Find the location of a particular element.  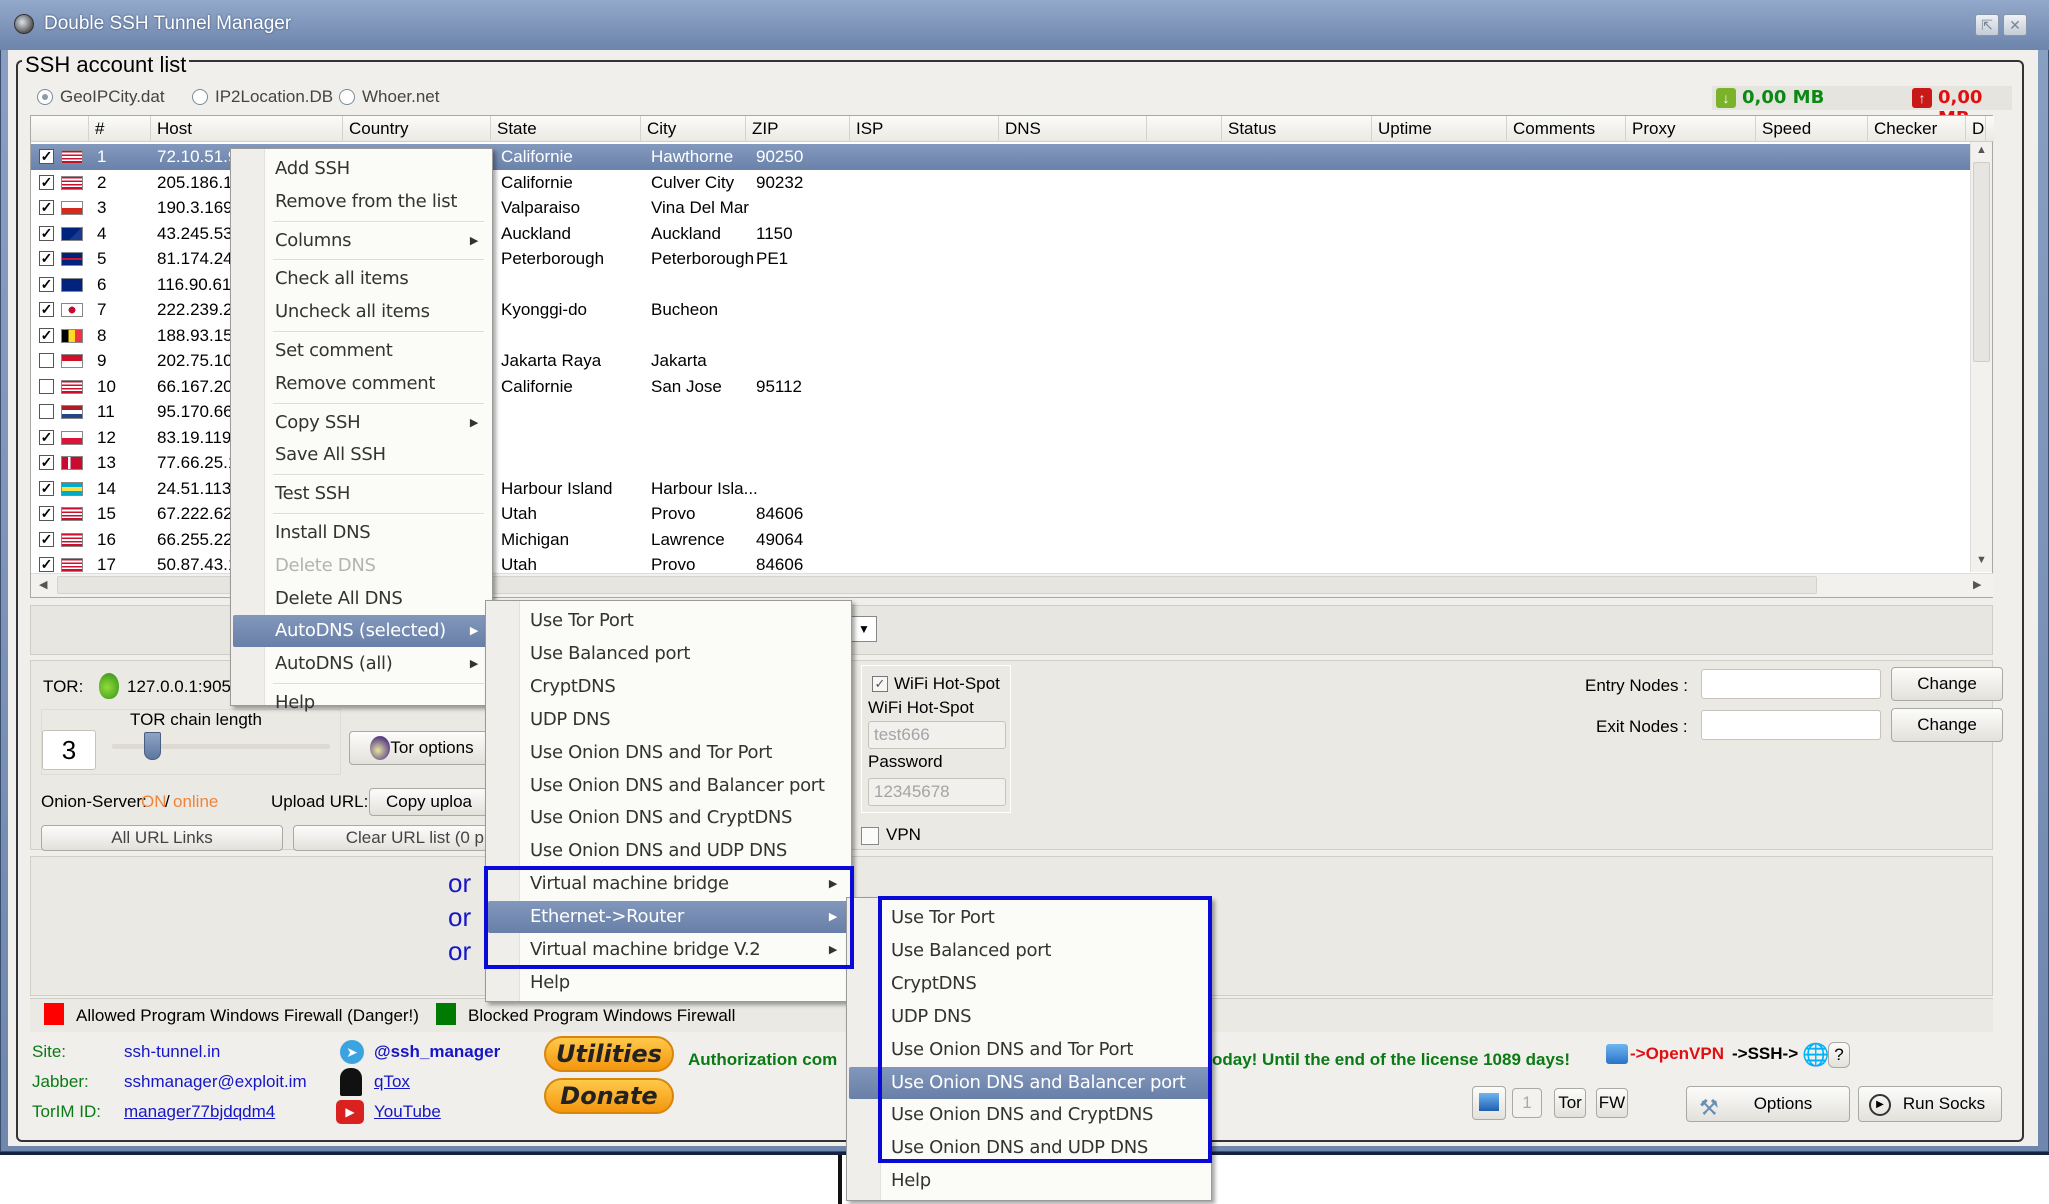

menu-item-delete-all-dns: Delete All DNS is located at coordinates (361, 599).